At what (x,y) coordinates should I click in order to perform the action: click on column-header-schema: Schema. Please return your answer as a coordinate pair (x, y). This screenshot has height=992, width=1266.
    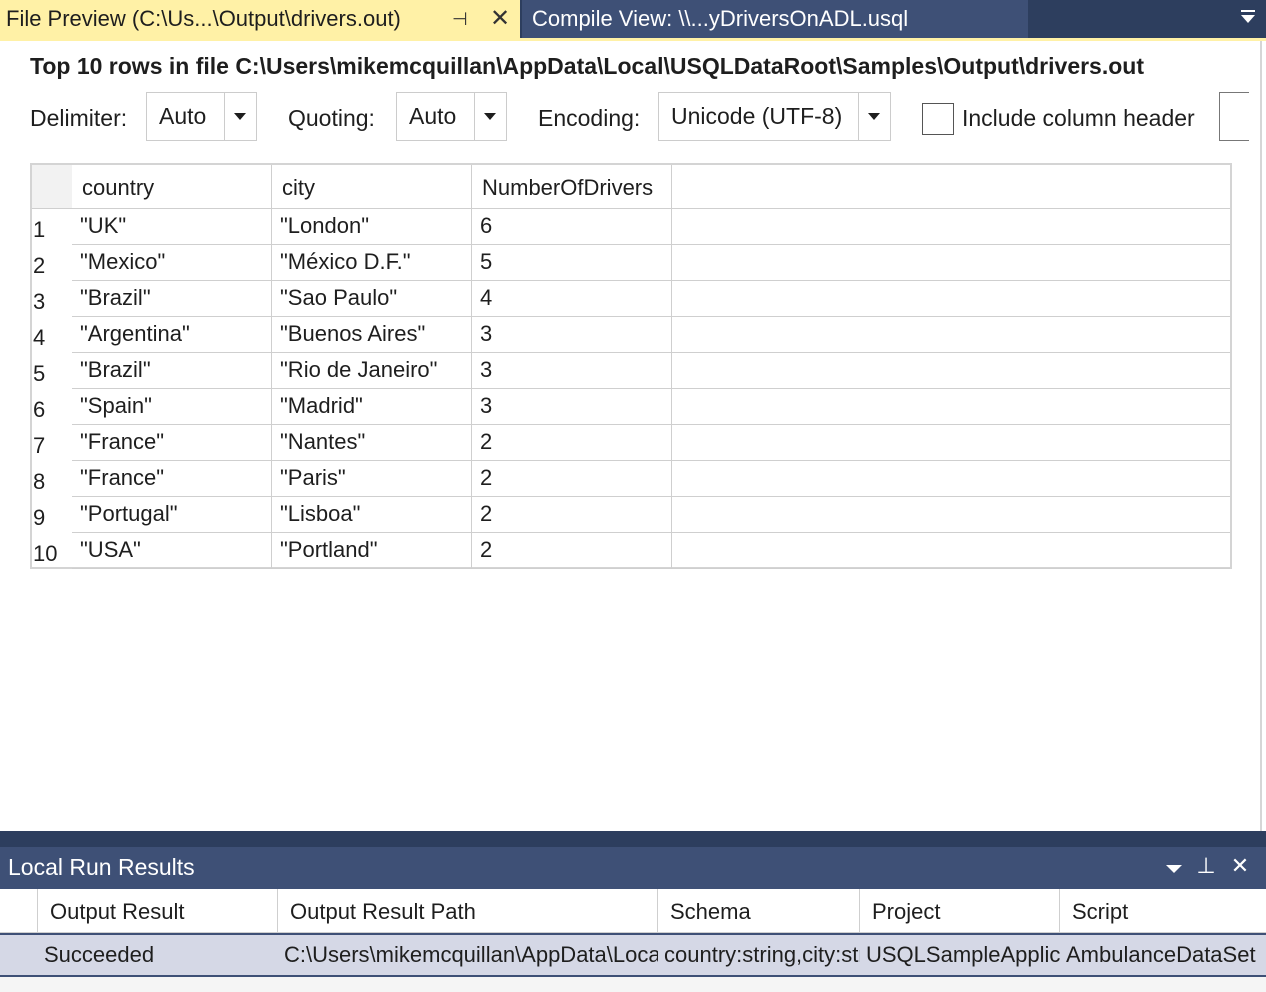
    Looking at the image, I should click on (759, 911).